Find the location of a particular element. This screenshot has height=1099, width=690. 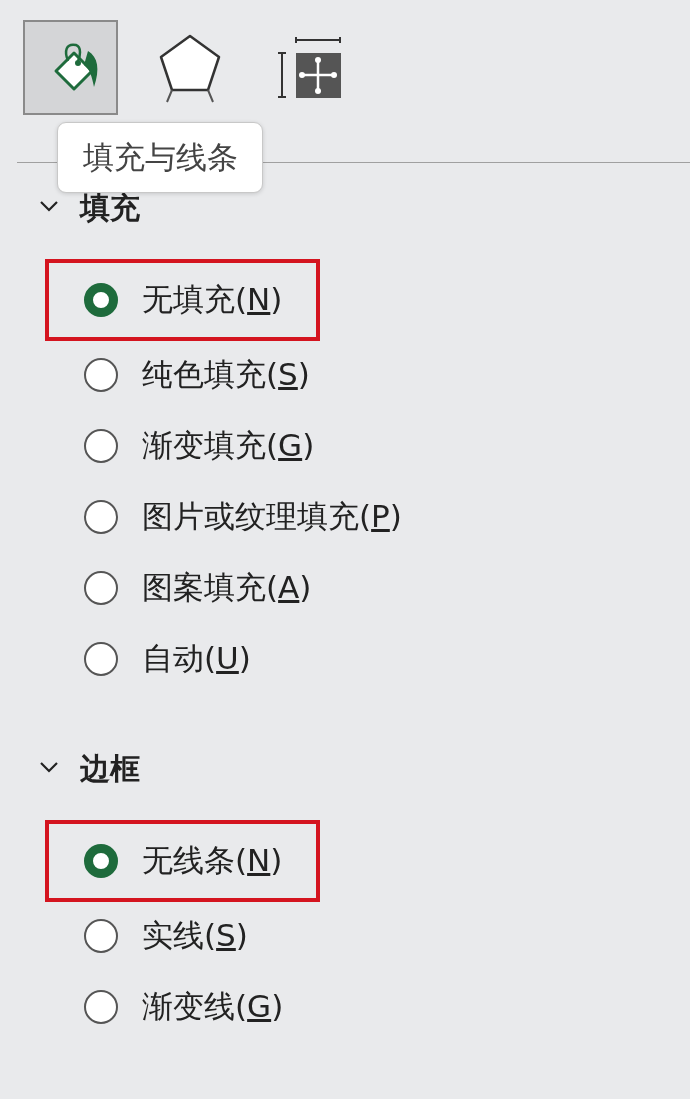

option-label: 实线(S) is located at coordinates (195, 935).